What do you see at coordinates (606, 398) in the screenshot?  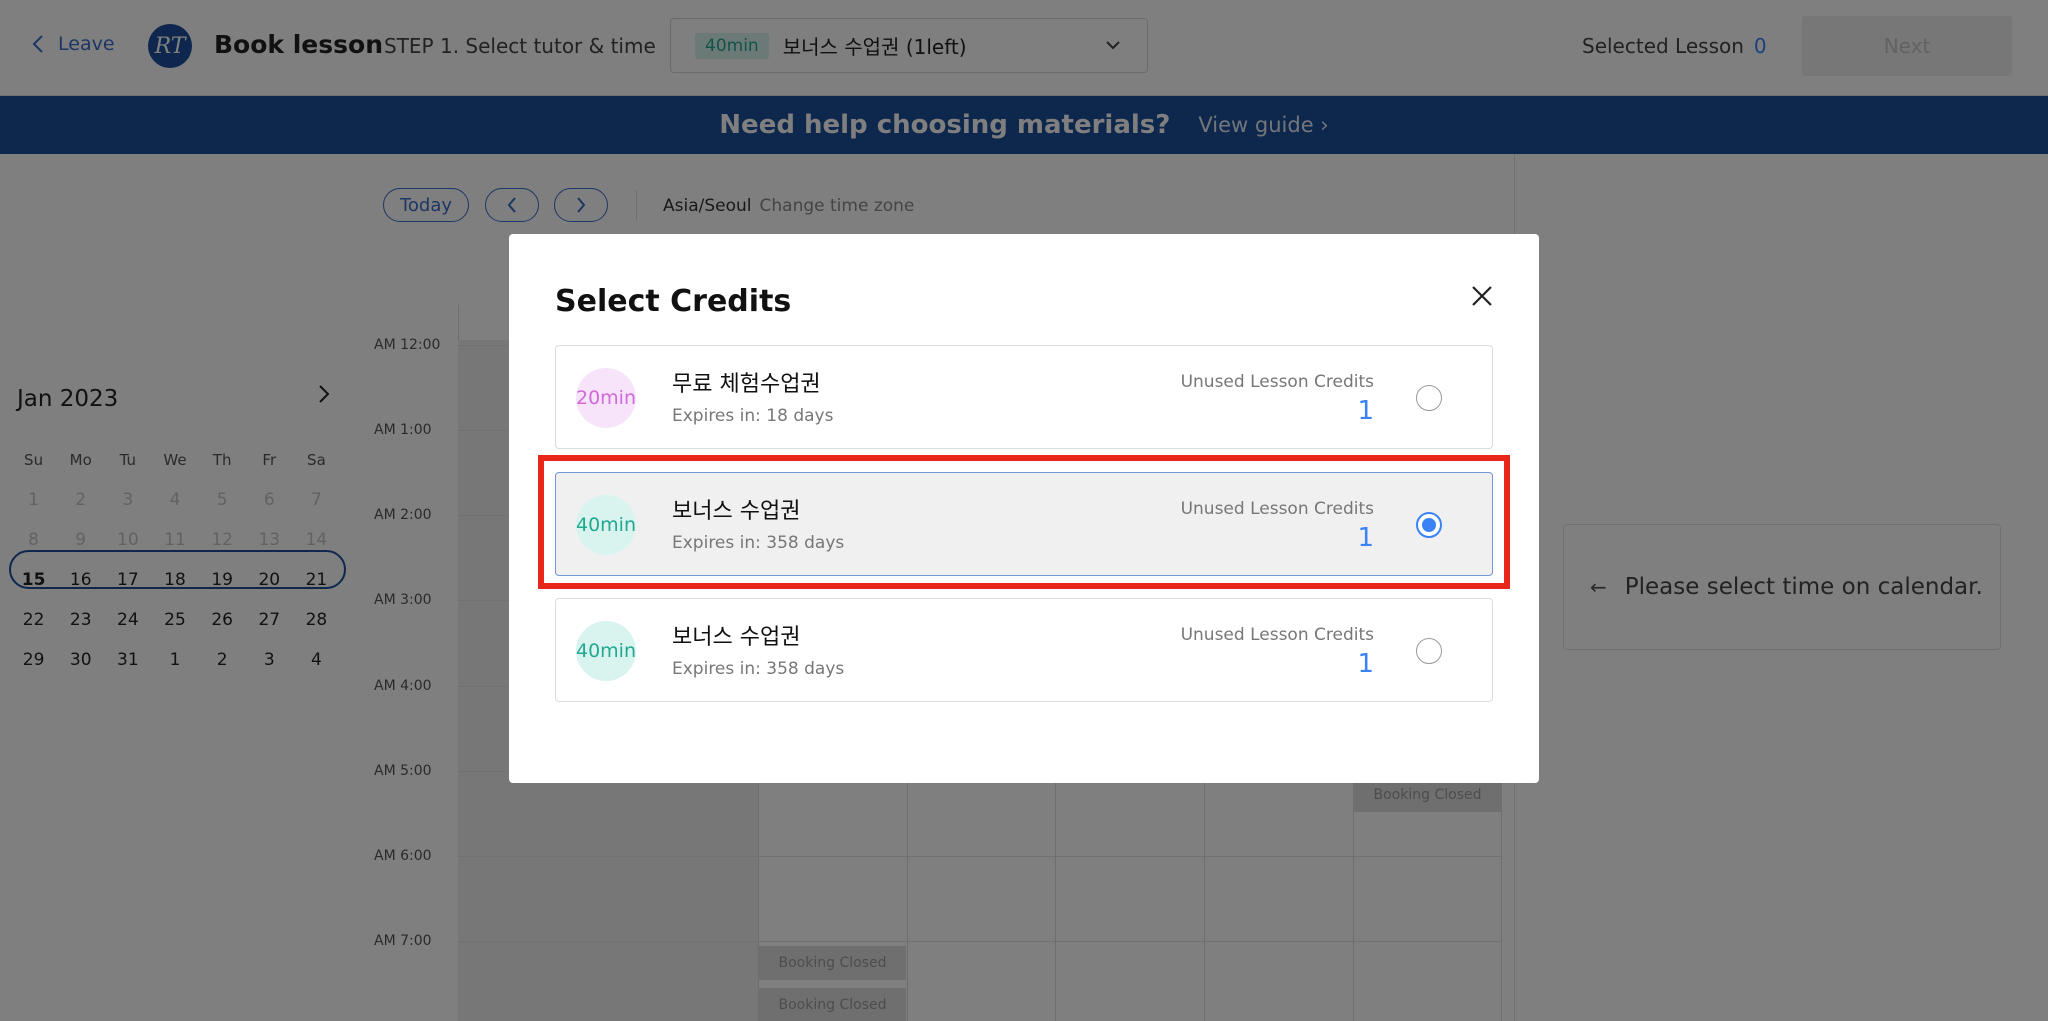 I see `duration-badge: 20min` at bounding box center [606, 398].